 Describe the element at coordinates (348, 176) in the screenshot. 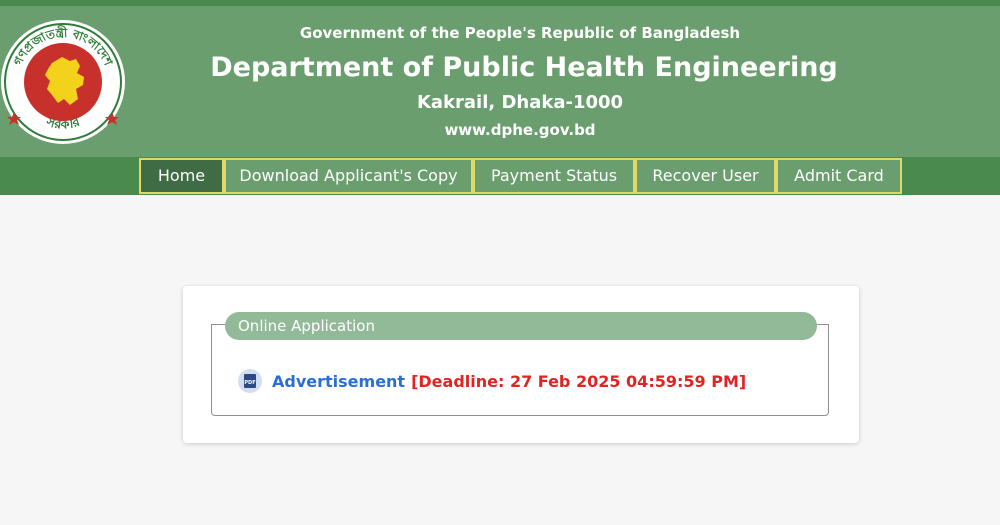

I see `nav-download-applicants-copy: Download Applicant's Copy` at that location.